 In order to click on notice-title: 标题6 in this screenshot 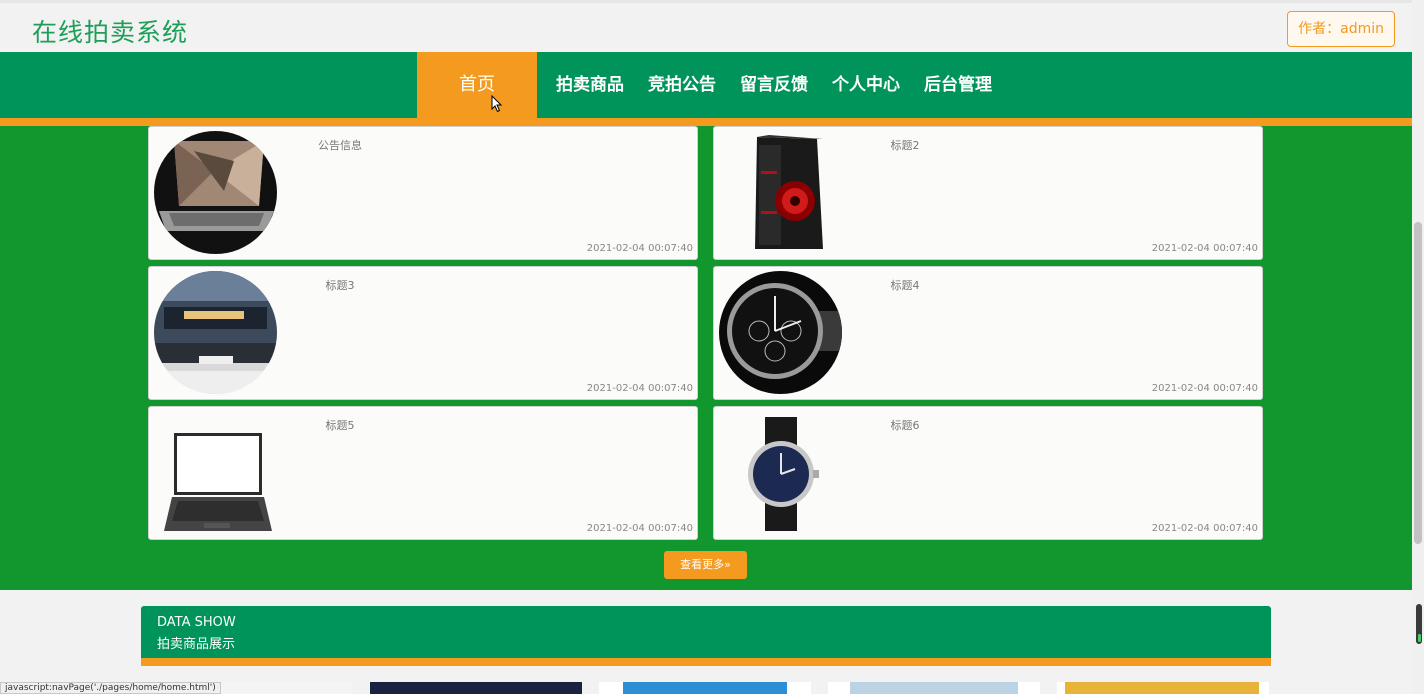, I will do `click(905, 425)`.